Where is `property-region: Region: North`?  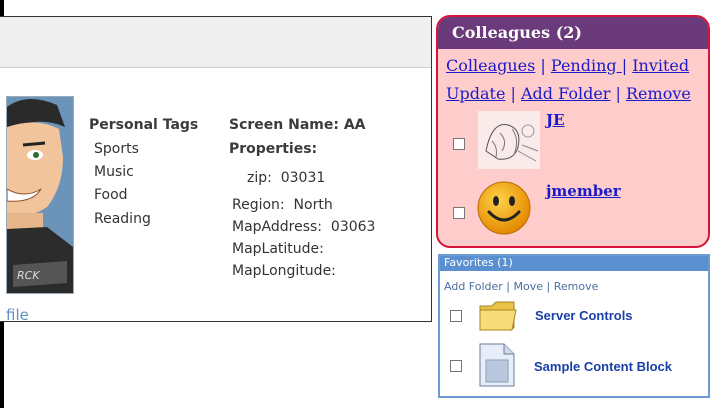
property-region: Region: North is located at coordinates (282, 205).